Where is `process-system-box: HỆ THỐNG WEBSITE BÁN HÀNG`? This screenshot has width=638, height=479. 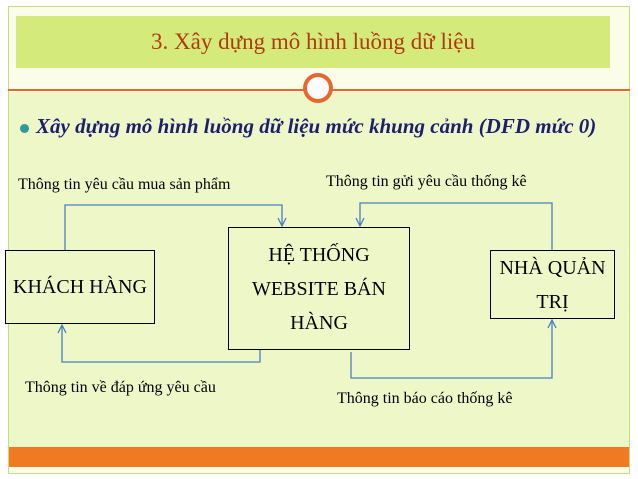 process-system-box: HỆ THỐNG WEBSITE BÁN HÀNG is located at coordinates (319, 288).